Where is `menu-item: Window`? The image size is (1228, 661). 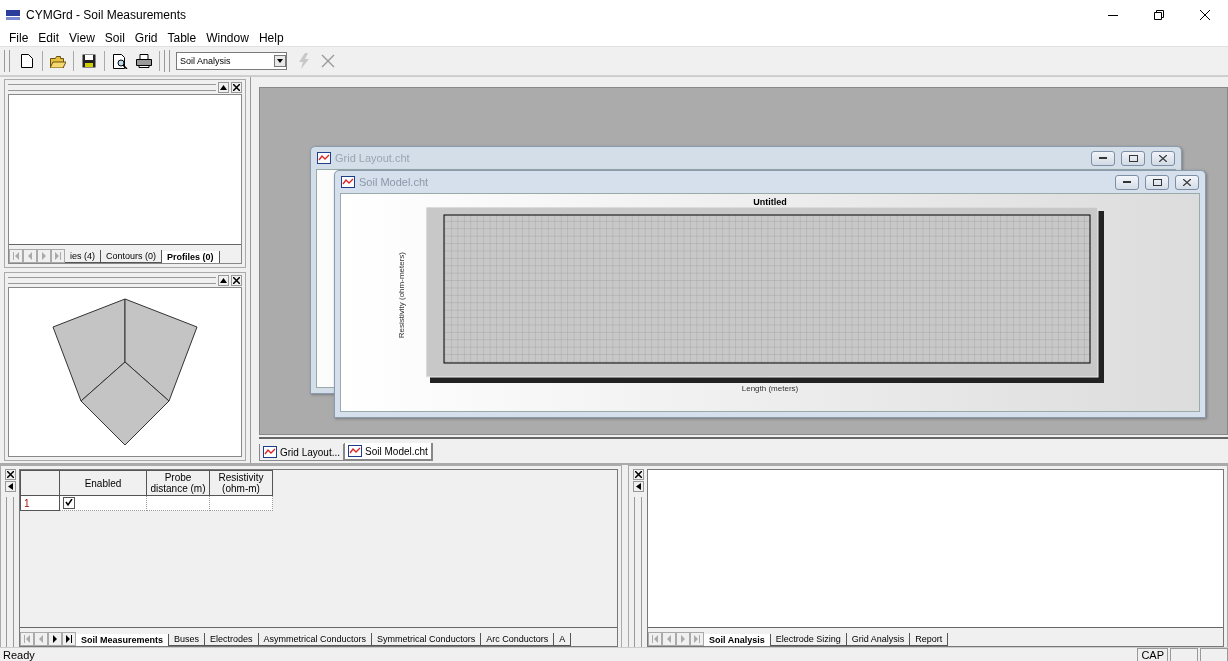
menu-item: Window is located at coordinates (227, 38).